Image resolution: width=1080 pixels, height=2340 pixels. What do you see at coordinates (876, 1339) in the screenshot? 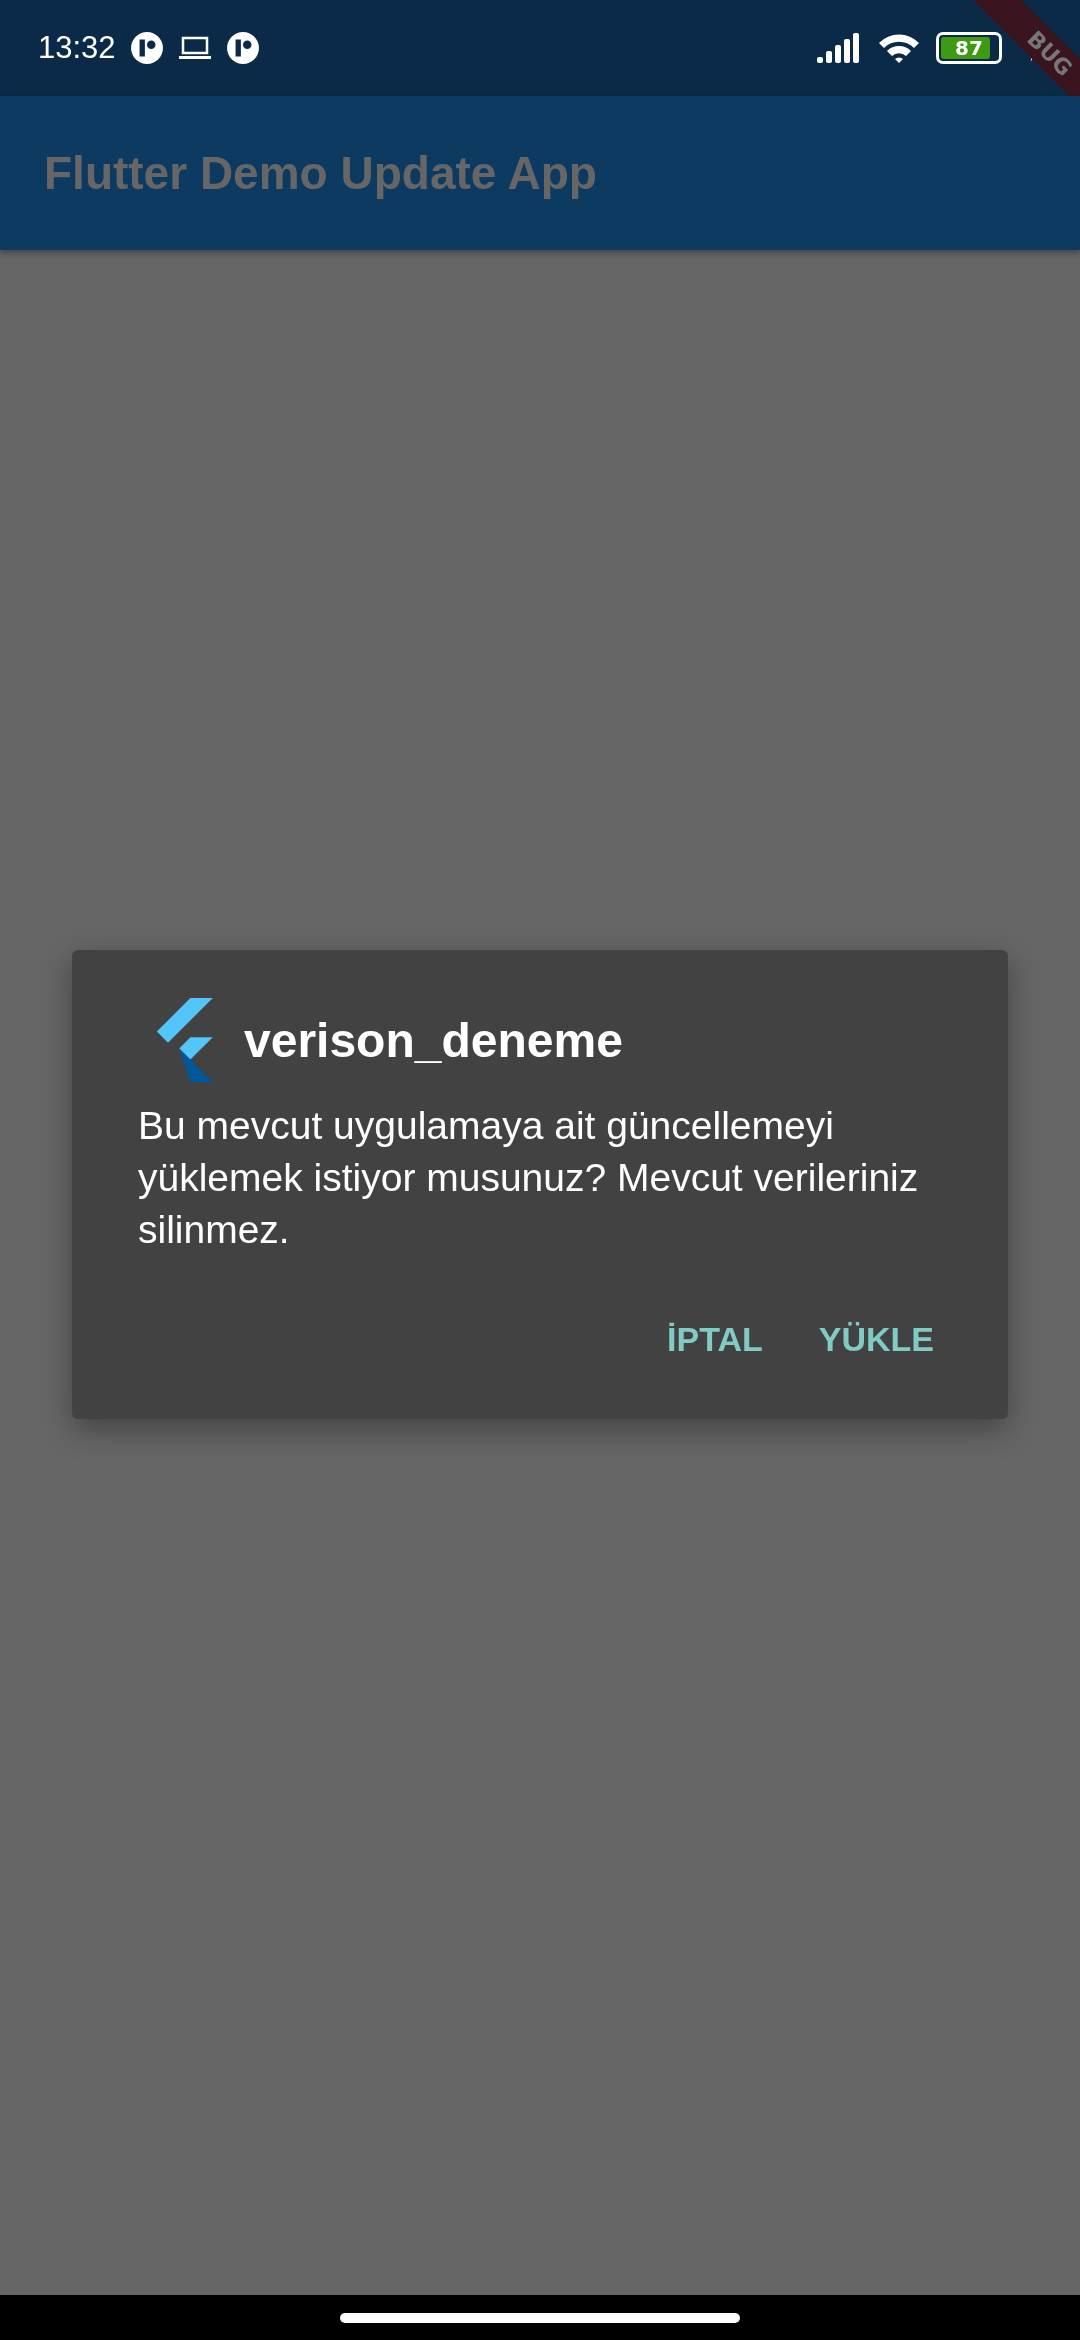
I see `dialog-button: YÜKLE` at bounding box center [876, 1339].